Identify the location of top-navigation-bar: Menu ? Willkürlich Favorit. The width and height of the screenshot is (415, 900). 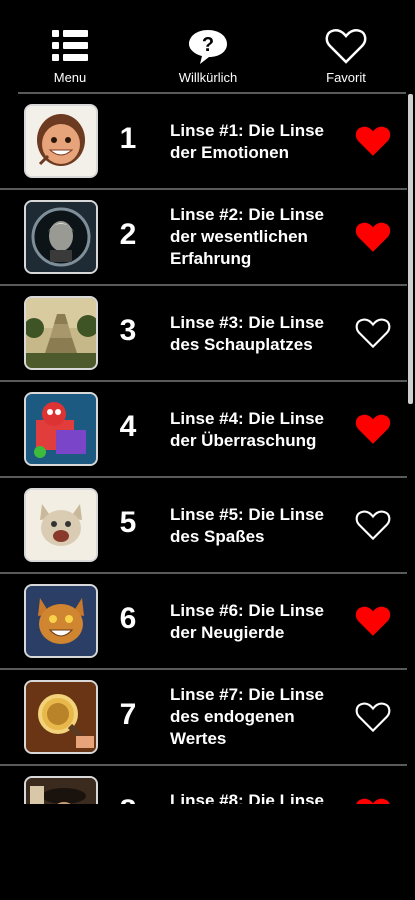
(207, 46).